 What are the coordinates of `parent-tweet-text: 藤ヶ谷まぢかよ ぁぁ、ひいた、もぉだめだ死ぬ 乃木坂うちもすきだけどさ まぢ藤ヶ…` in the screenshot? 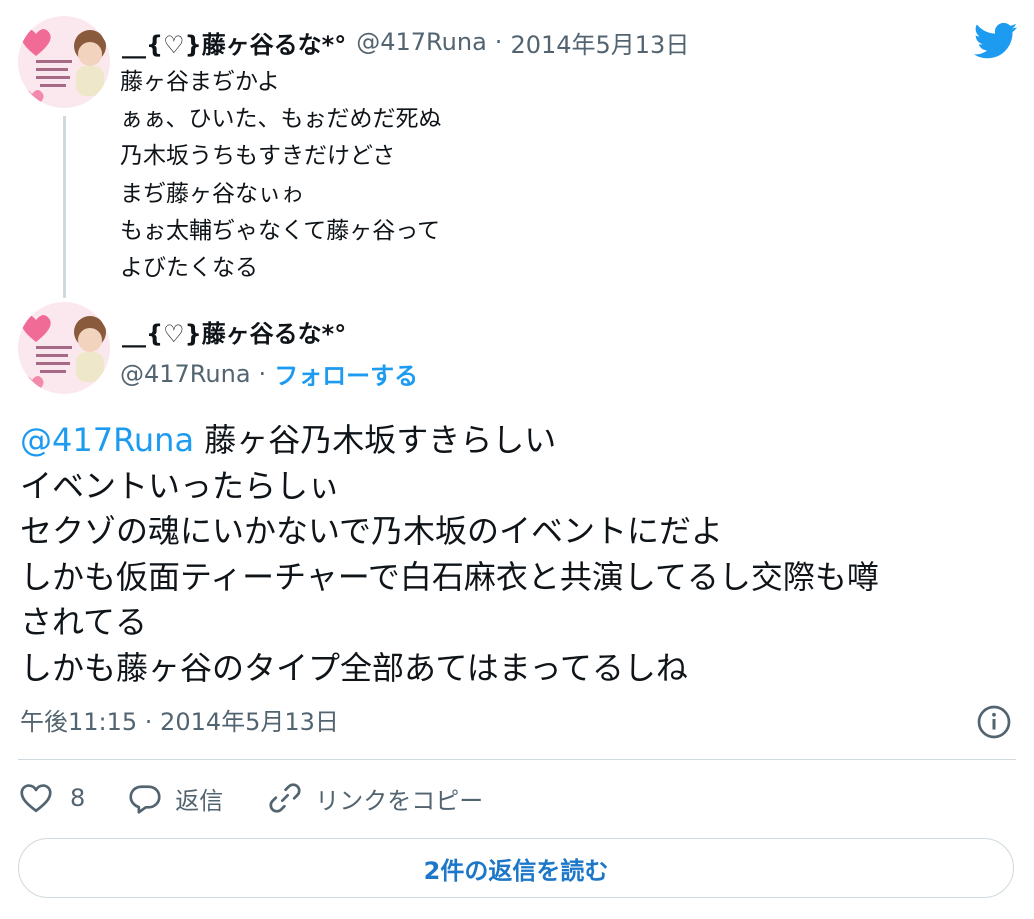 It's located at (281, 175).